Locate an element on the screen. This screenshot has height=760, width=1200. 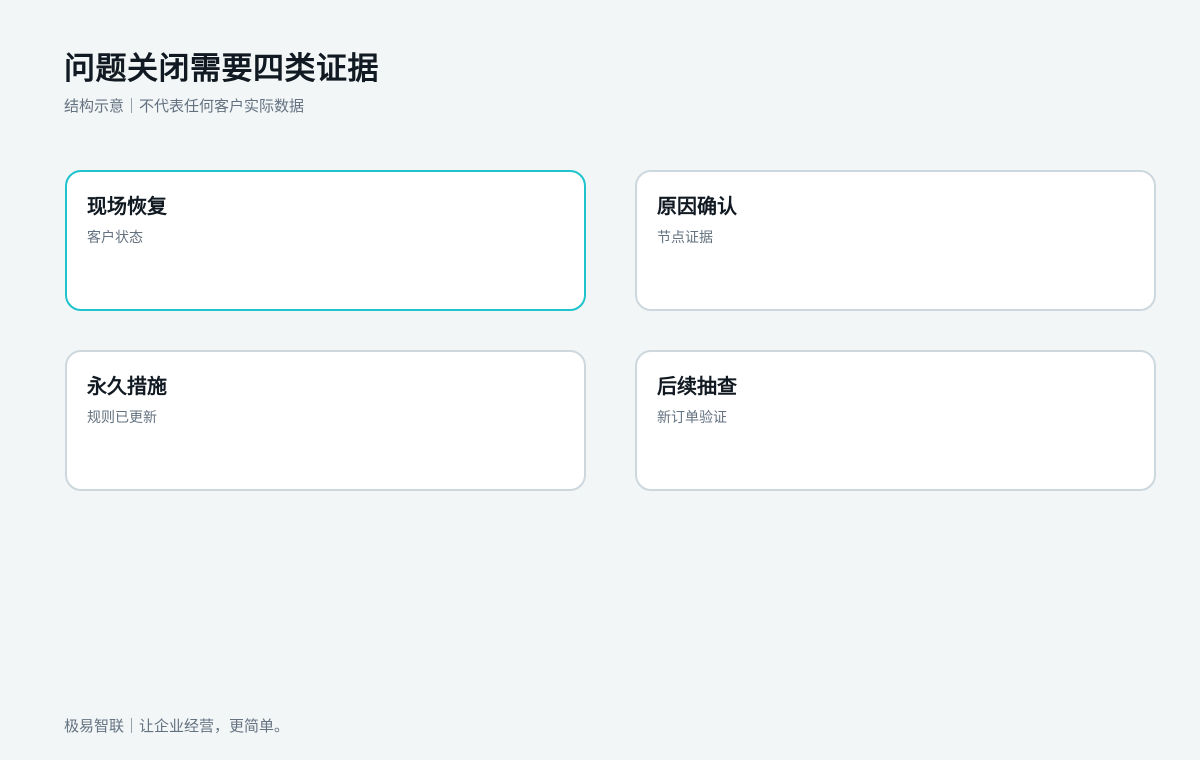
page-title: 问题关闭需要四类证据 is located at coordinates (221, 69).